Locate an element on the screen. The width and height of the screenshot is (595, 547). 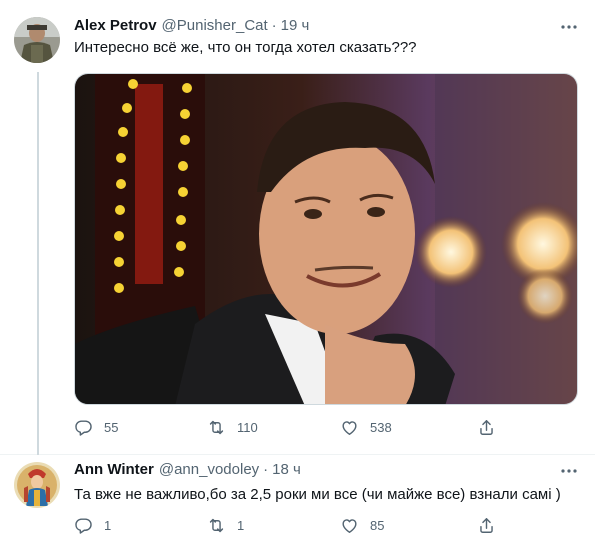
author-handle: @ann_vodoley is located at coordinates (209, 469).